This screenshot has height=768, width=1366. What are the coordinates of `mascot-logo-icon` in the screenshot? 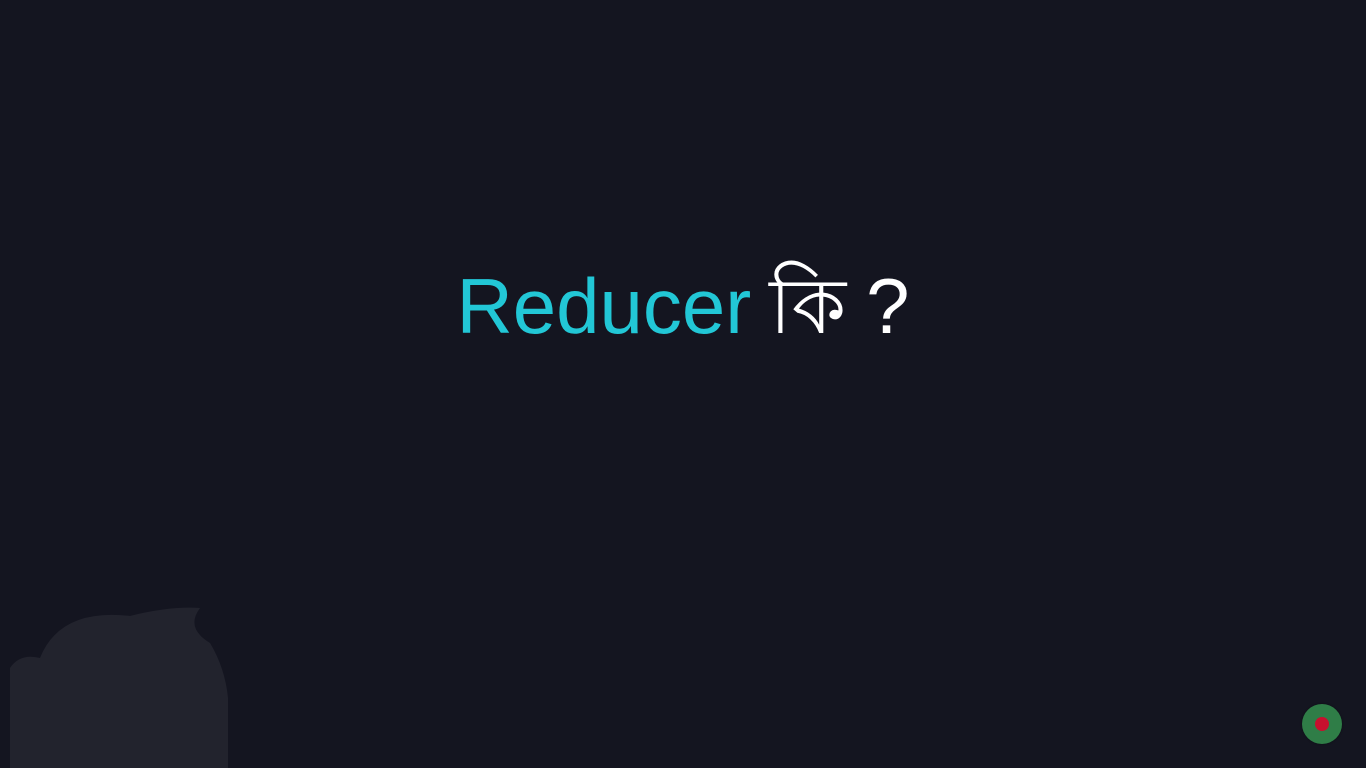 It's located at (119, 687).